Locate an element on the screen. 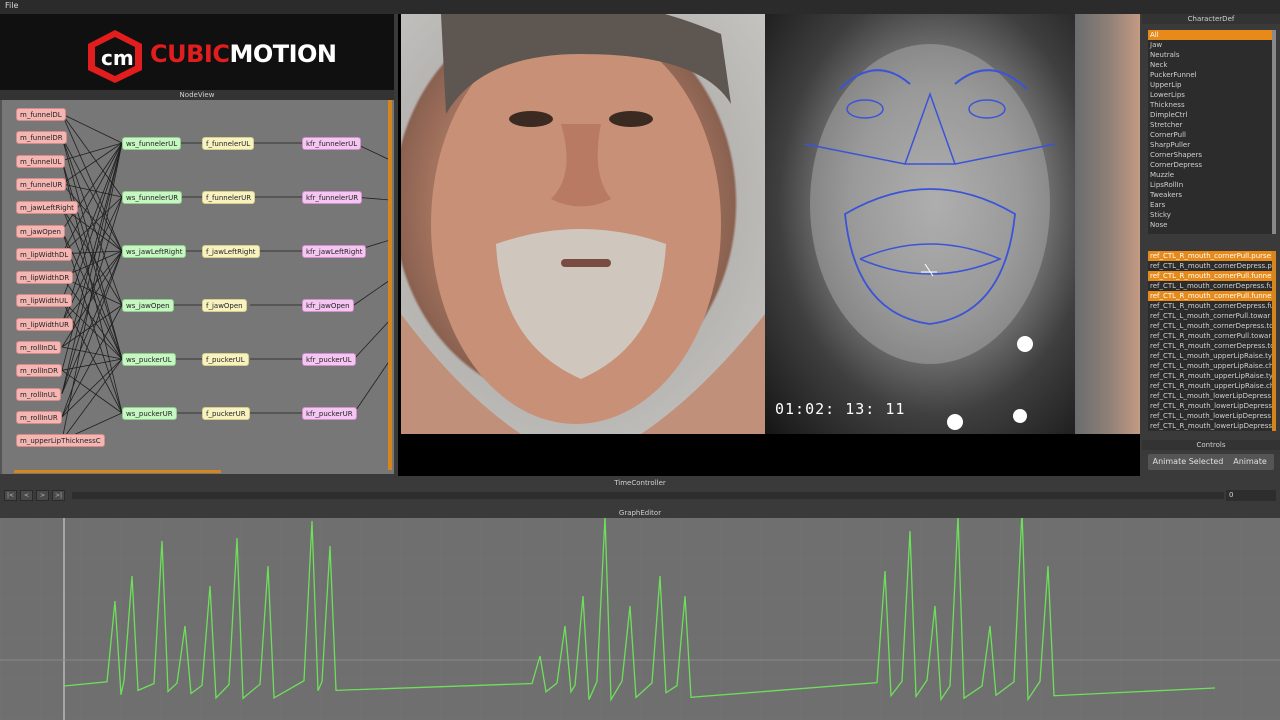 This screenshot has width=1280, height=720. control-item: ref_CTL_R_mouth_upperLipRaise.ch is located at coordinates (1212, 386).